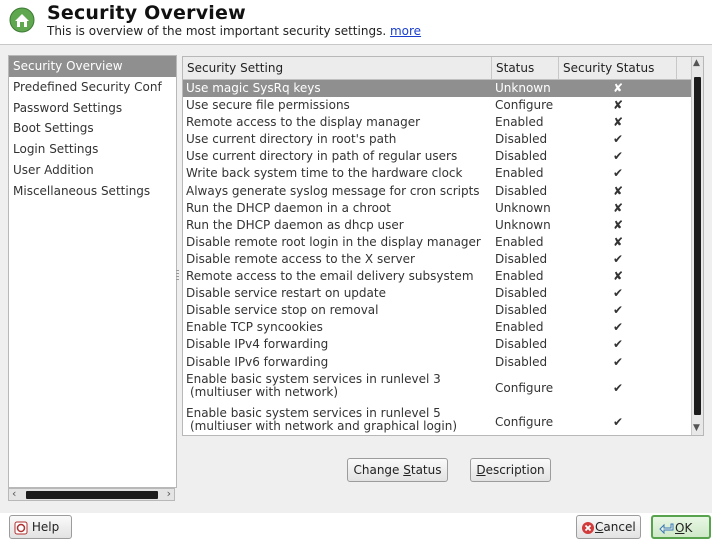 The height and width of the screenshot is (541, 712). What do you see at coordinates (264, 391) in the screenshot?
I see `setting-name-continuation: (multiuser with network)` at bounding box center [264, 391].